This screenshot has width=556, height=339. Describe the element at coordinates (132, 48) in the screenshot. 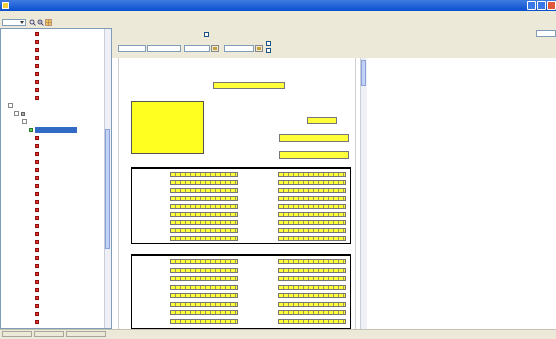

I see `name-field` at that location.